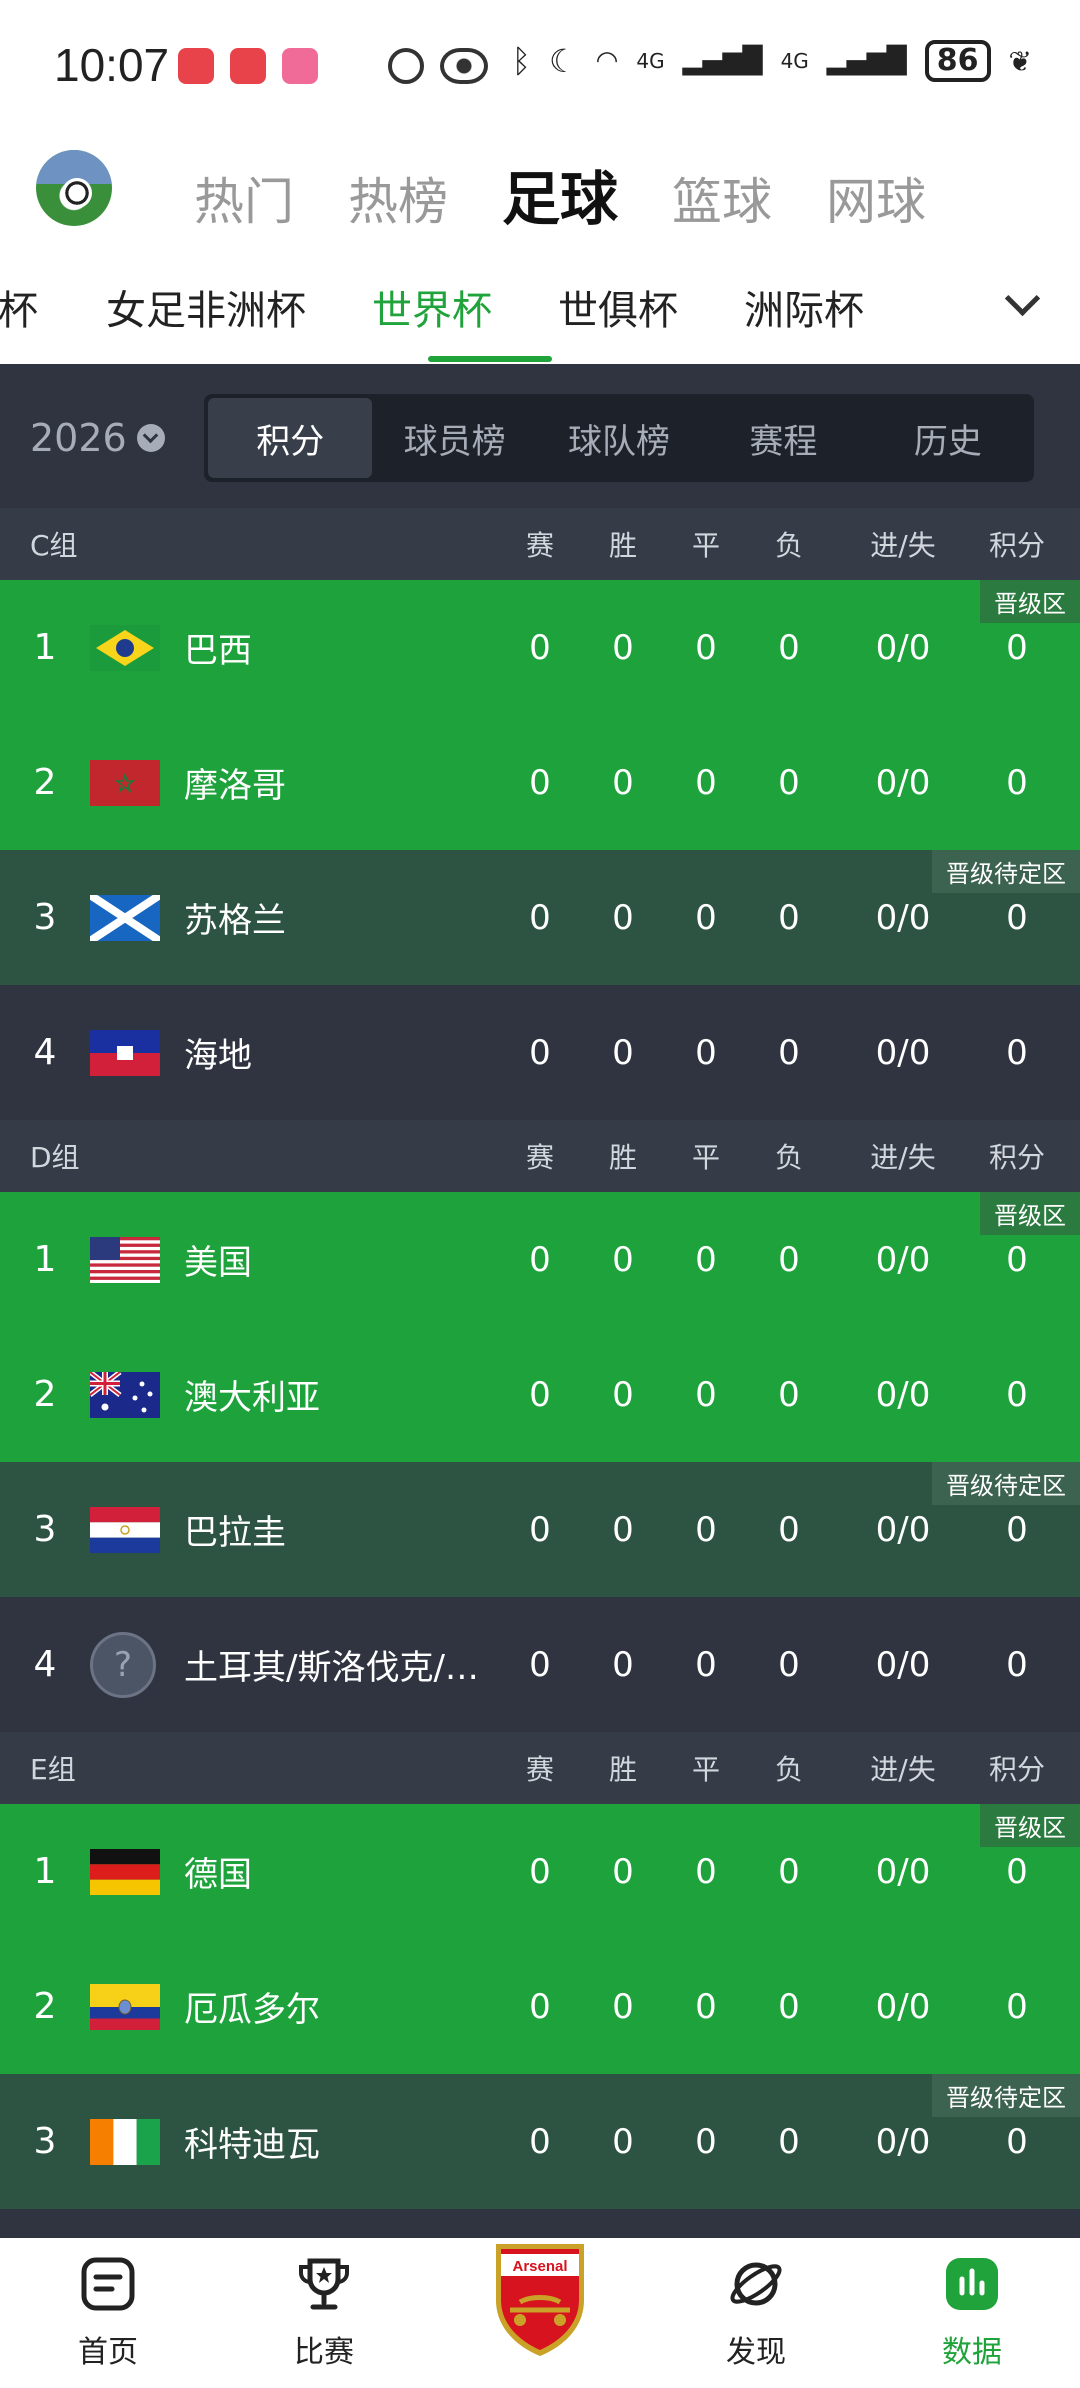  What do you see at coordinates (783, 438) in the screenshot?
I see `segment-tab: 赛程` at bounding box center [783, 438].